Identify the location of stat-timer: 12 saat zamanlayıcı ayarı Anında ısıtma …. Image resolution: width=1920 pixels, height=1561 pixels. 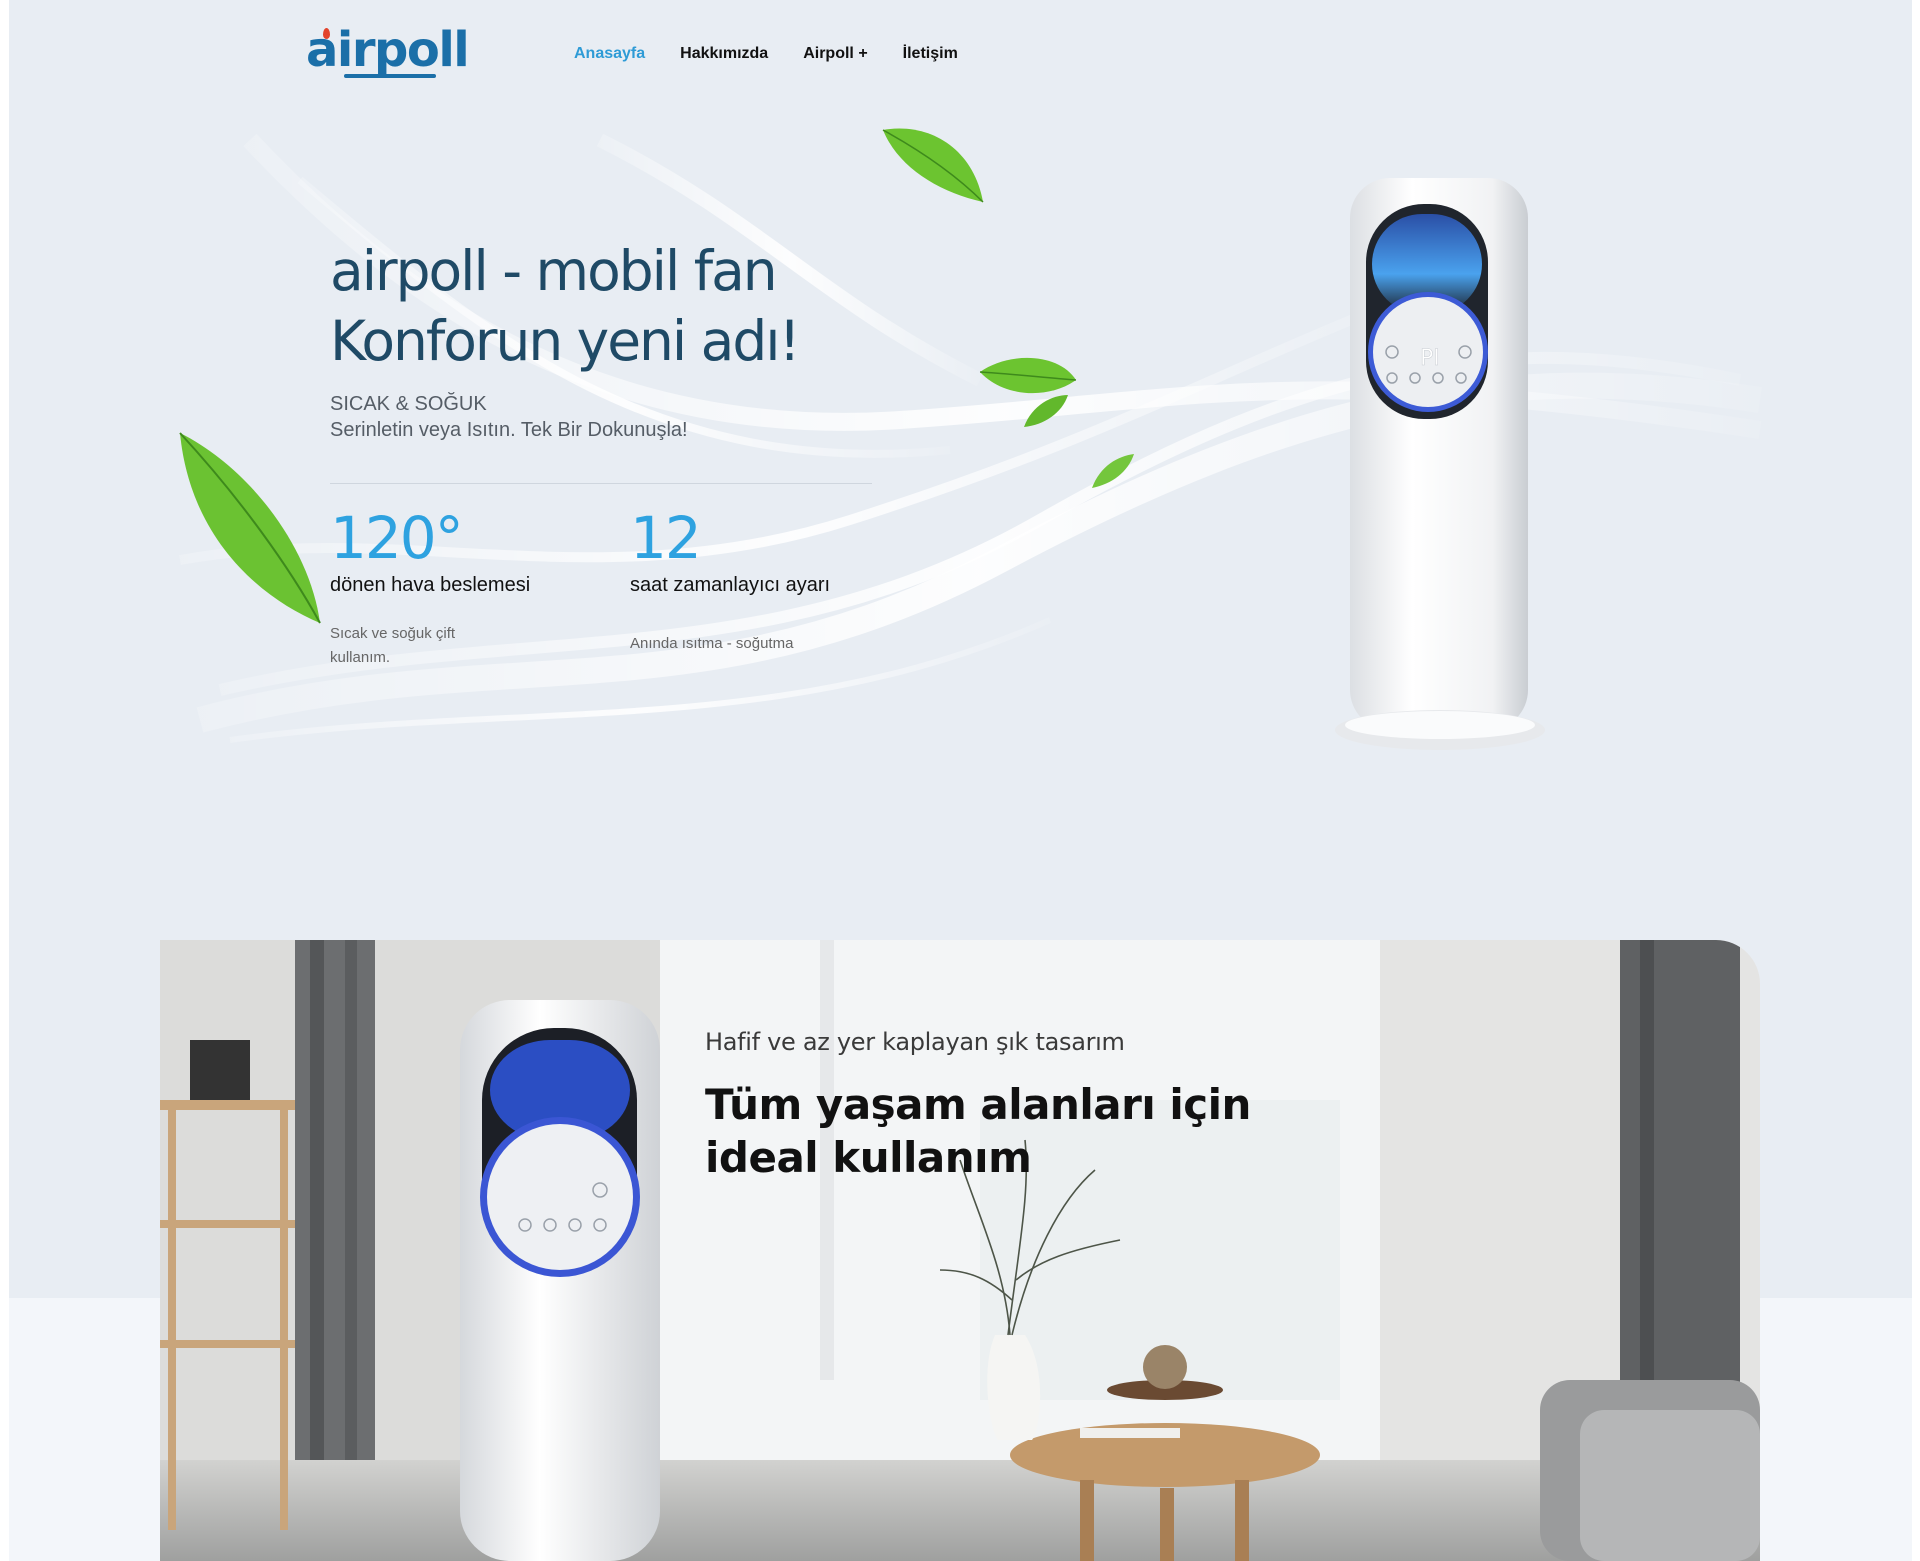
(730, 580).